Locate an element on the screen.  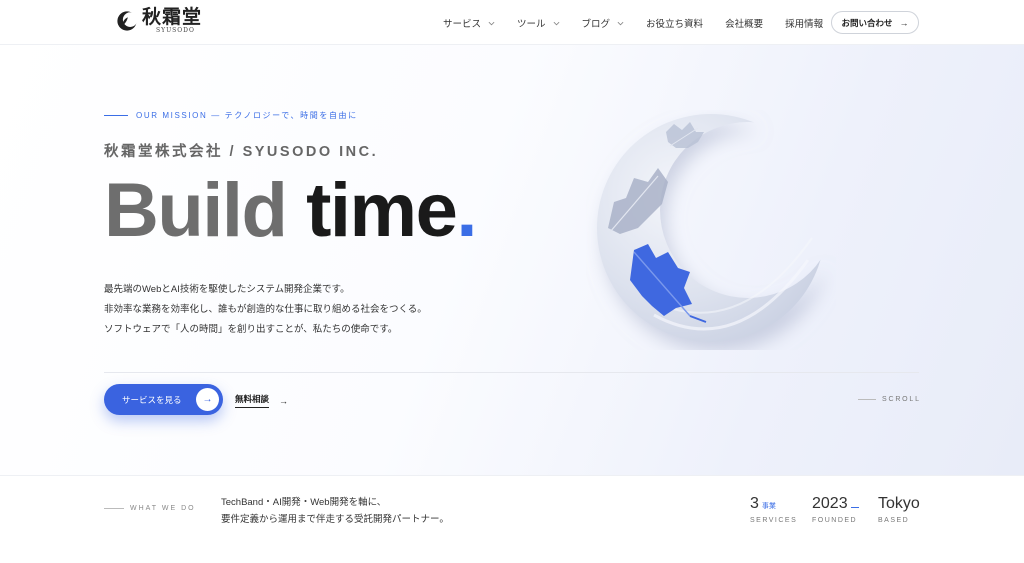
nav-item-services: サービス is located at coordinates (469, 23).